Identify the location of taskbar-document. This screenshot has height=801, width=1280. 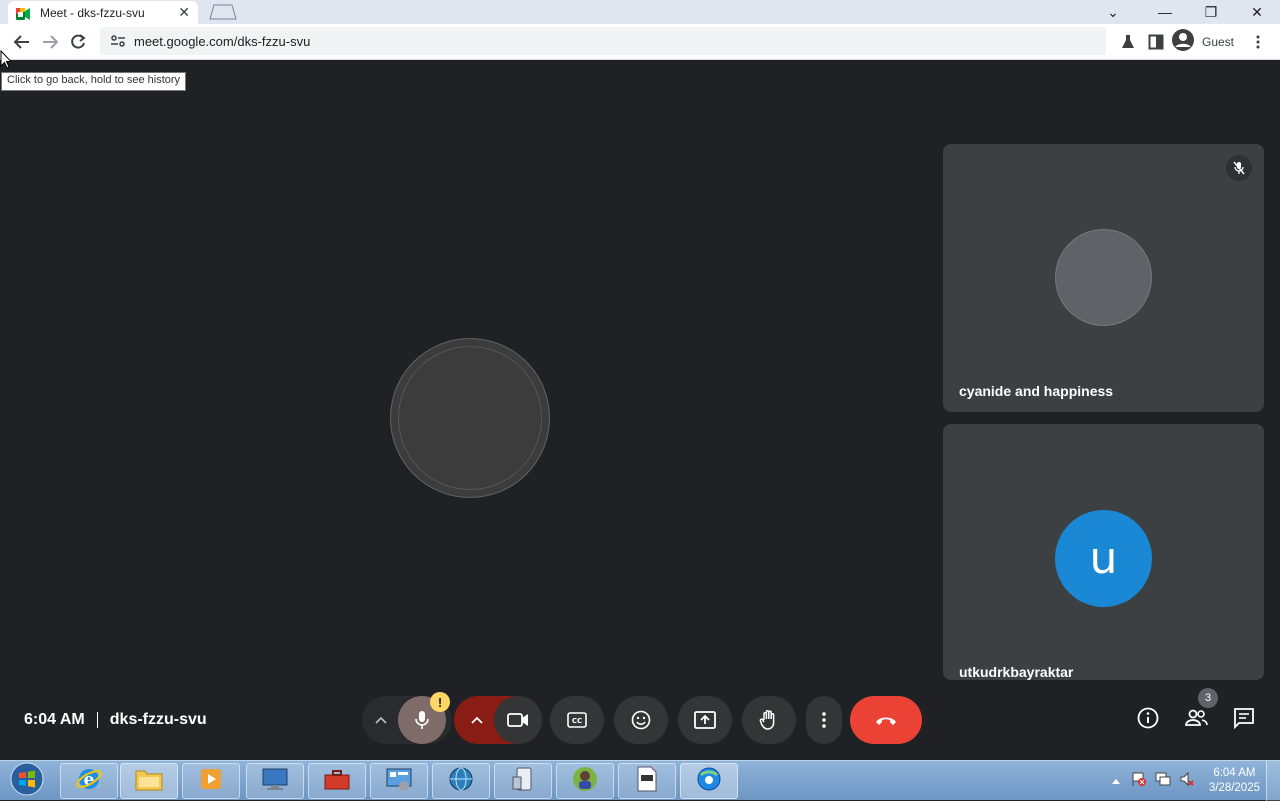
(647, 781).